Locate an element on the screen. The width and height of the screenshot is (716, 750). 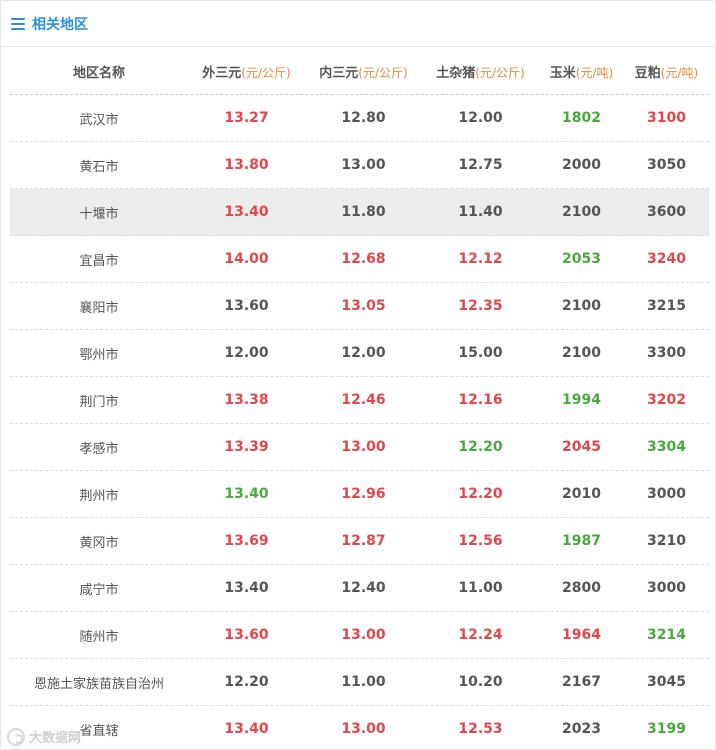
price-corn: 2800 is located at coordinates (581, 588).